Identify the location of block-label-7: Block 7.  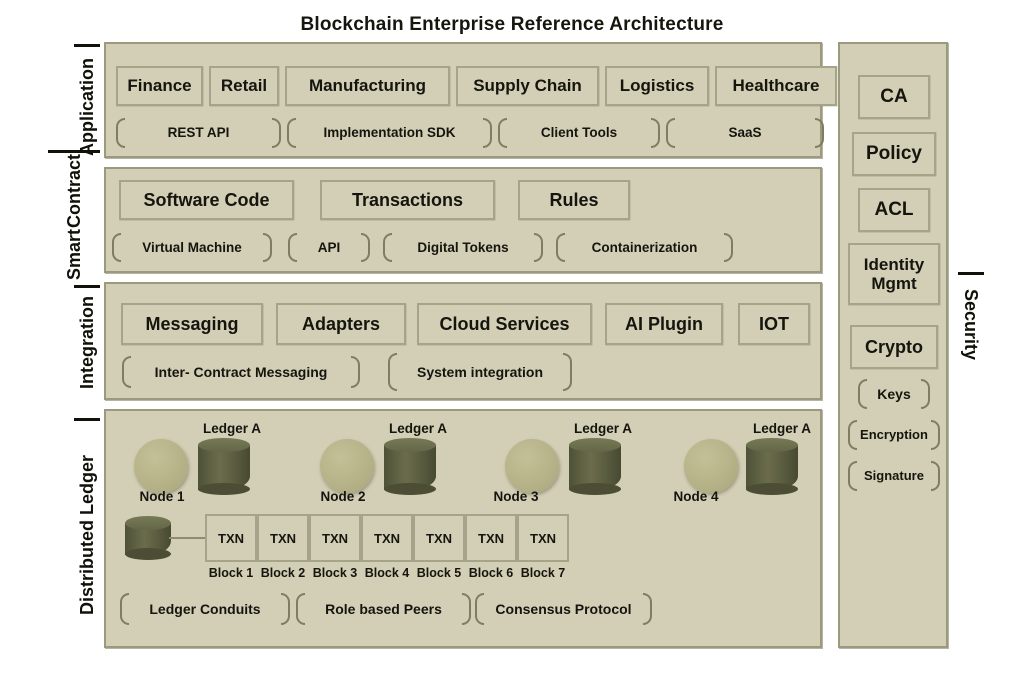
(543, 573).